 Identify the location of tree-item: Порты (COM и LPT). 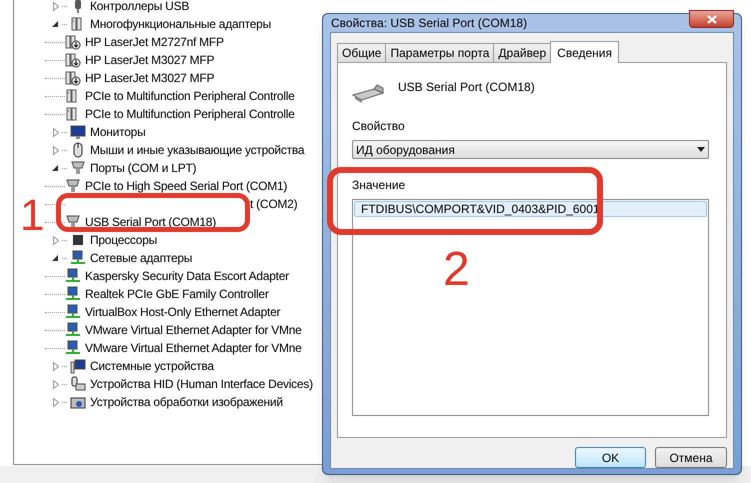
(143, 168).